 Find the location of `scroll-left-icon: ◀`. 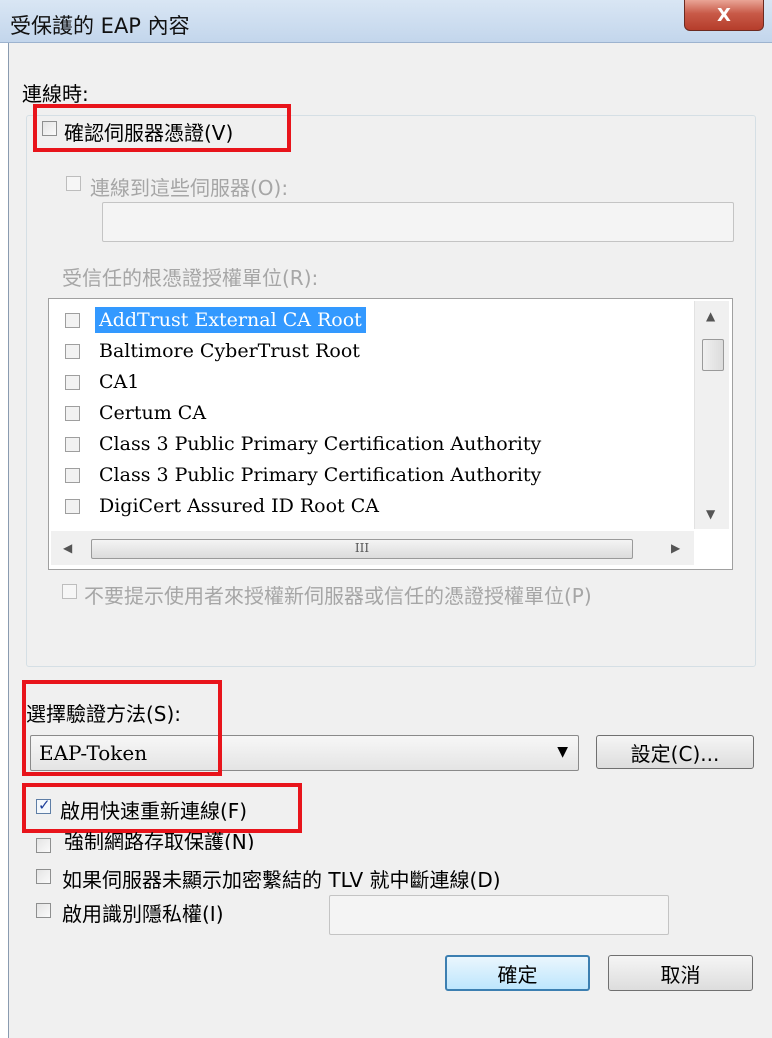

scroll-left-icon: ◀ is located at coordinates (67, 548).